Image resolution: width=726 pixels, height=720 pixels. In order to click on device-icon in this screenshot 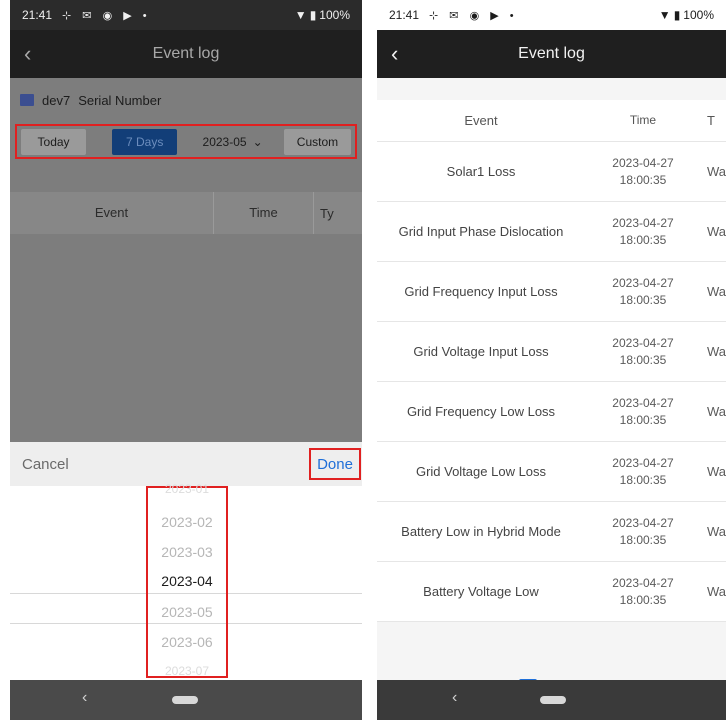, I will do `click(27, 100)`.